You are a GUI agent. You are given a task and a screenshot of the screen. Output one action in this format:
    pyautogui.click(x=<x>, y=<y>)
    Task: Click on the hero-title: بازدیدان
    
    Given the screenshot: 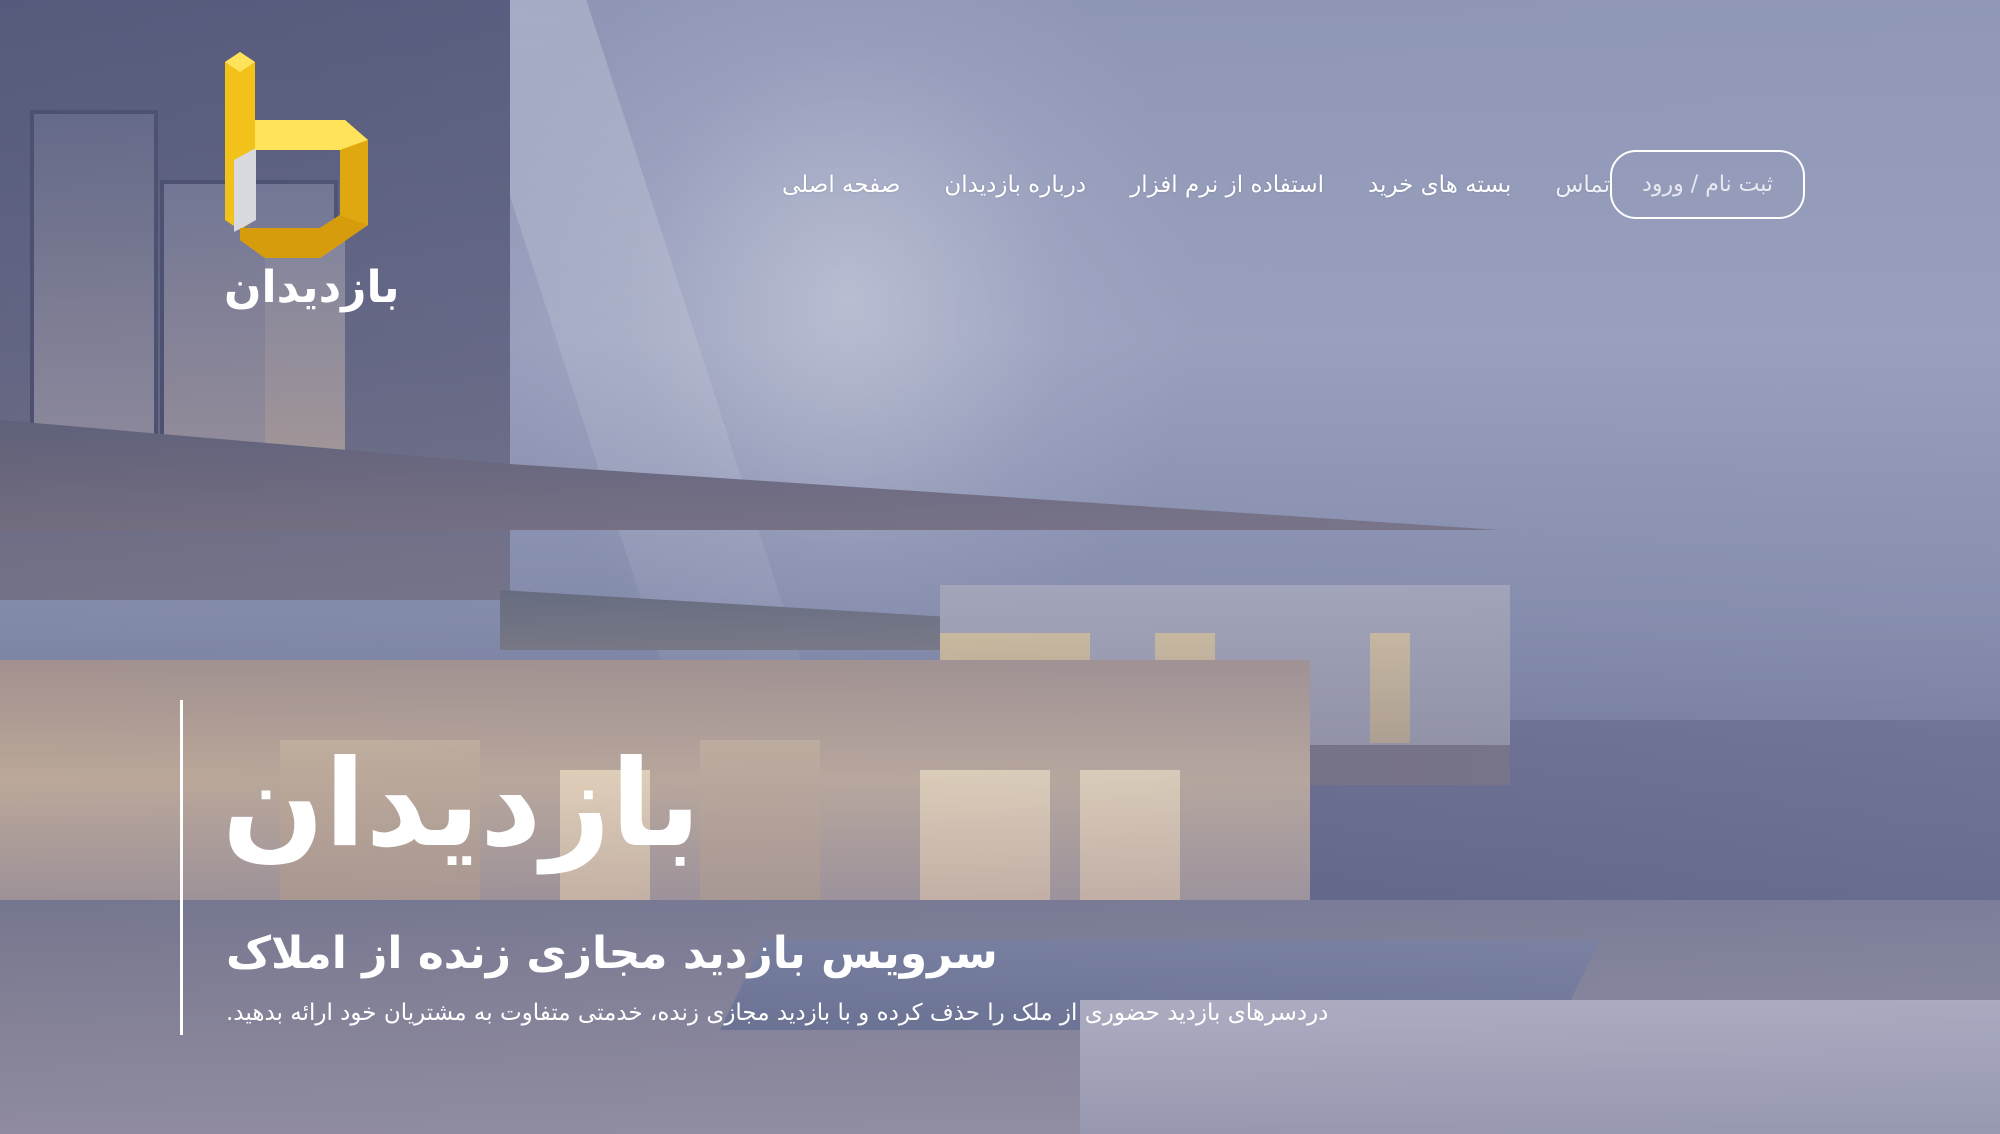 What is the action you would take?
    pyautogui.click(x=461, y=804)
    